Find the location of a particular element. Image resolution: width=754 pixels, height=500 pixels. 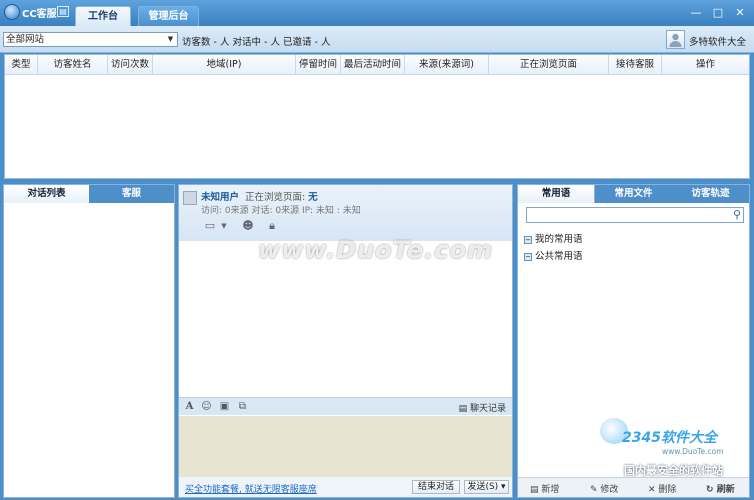

tree-item-label: 公共常用语 is located at coordinates (559, 256).